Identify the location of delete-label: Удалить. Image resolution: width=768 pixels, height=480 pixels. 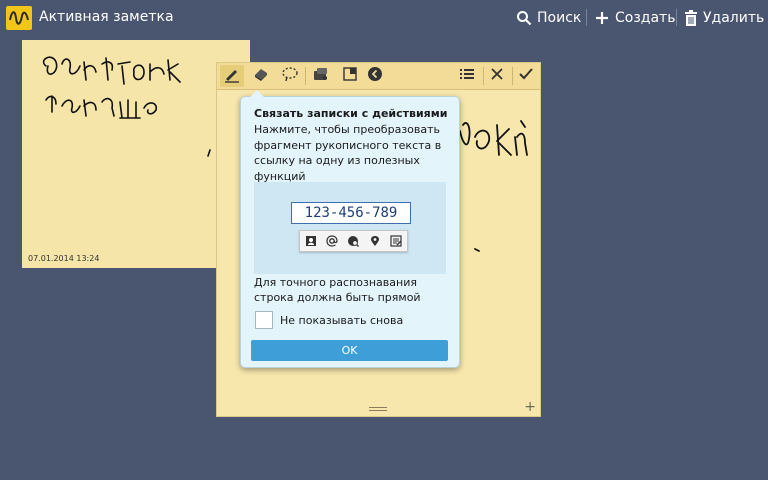
(734, 18).